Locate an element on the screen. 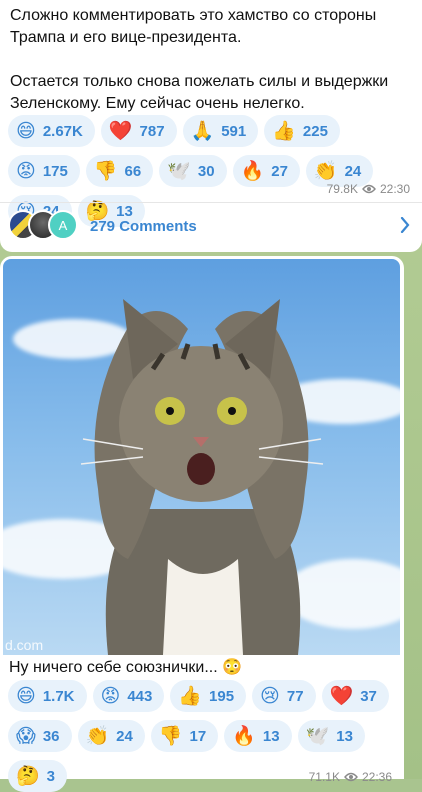 The height and width of the screenshot is (792, 422). reaction-count: 30 is located at coordinates (206, 171).